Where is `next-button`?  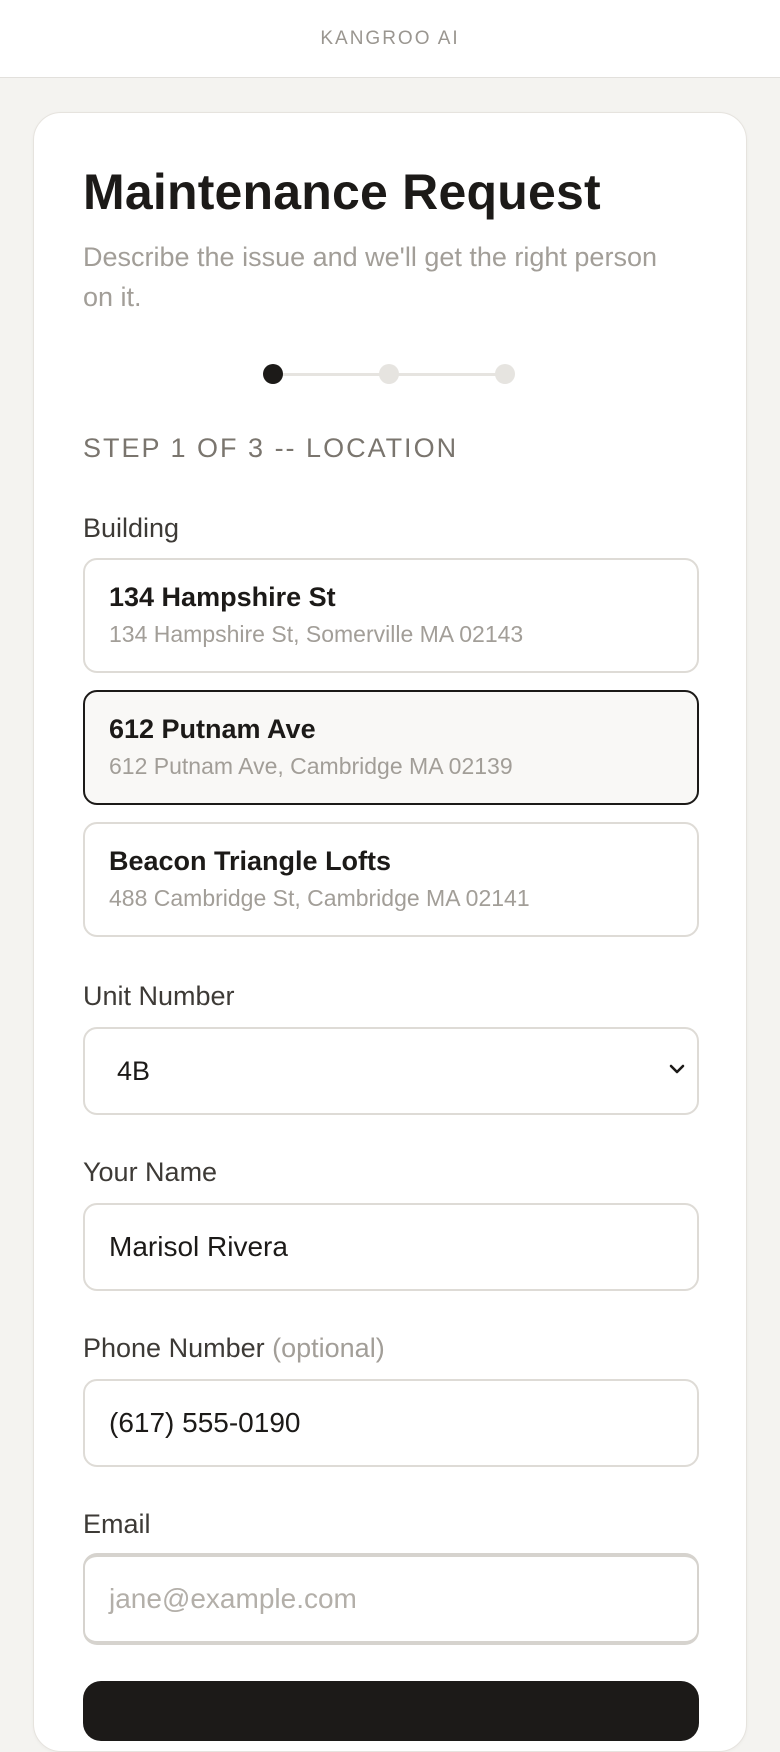 next-button is located at coordinates (391, 1711).